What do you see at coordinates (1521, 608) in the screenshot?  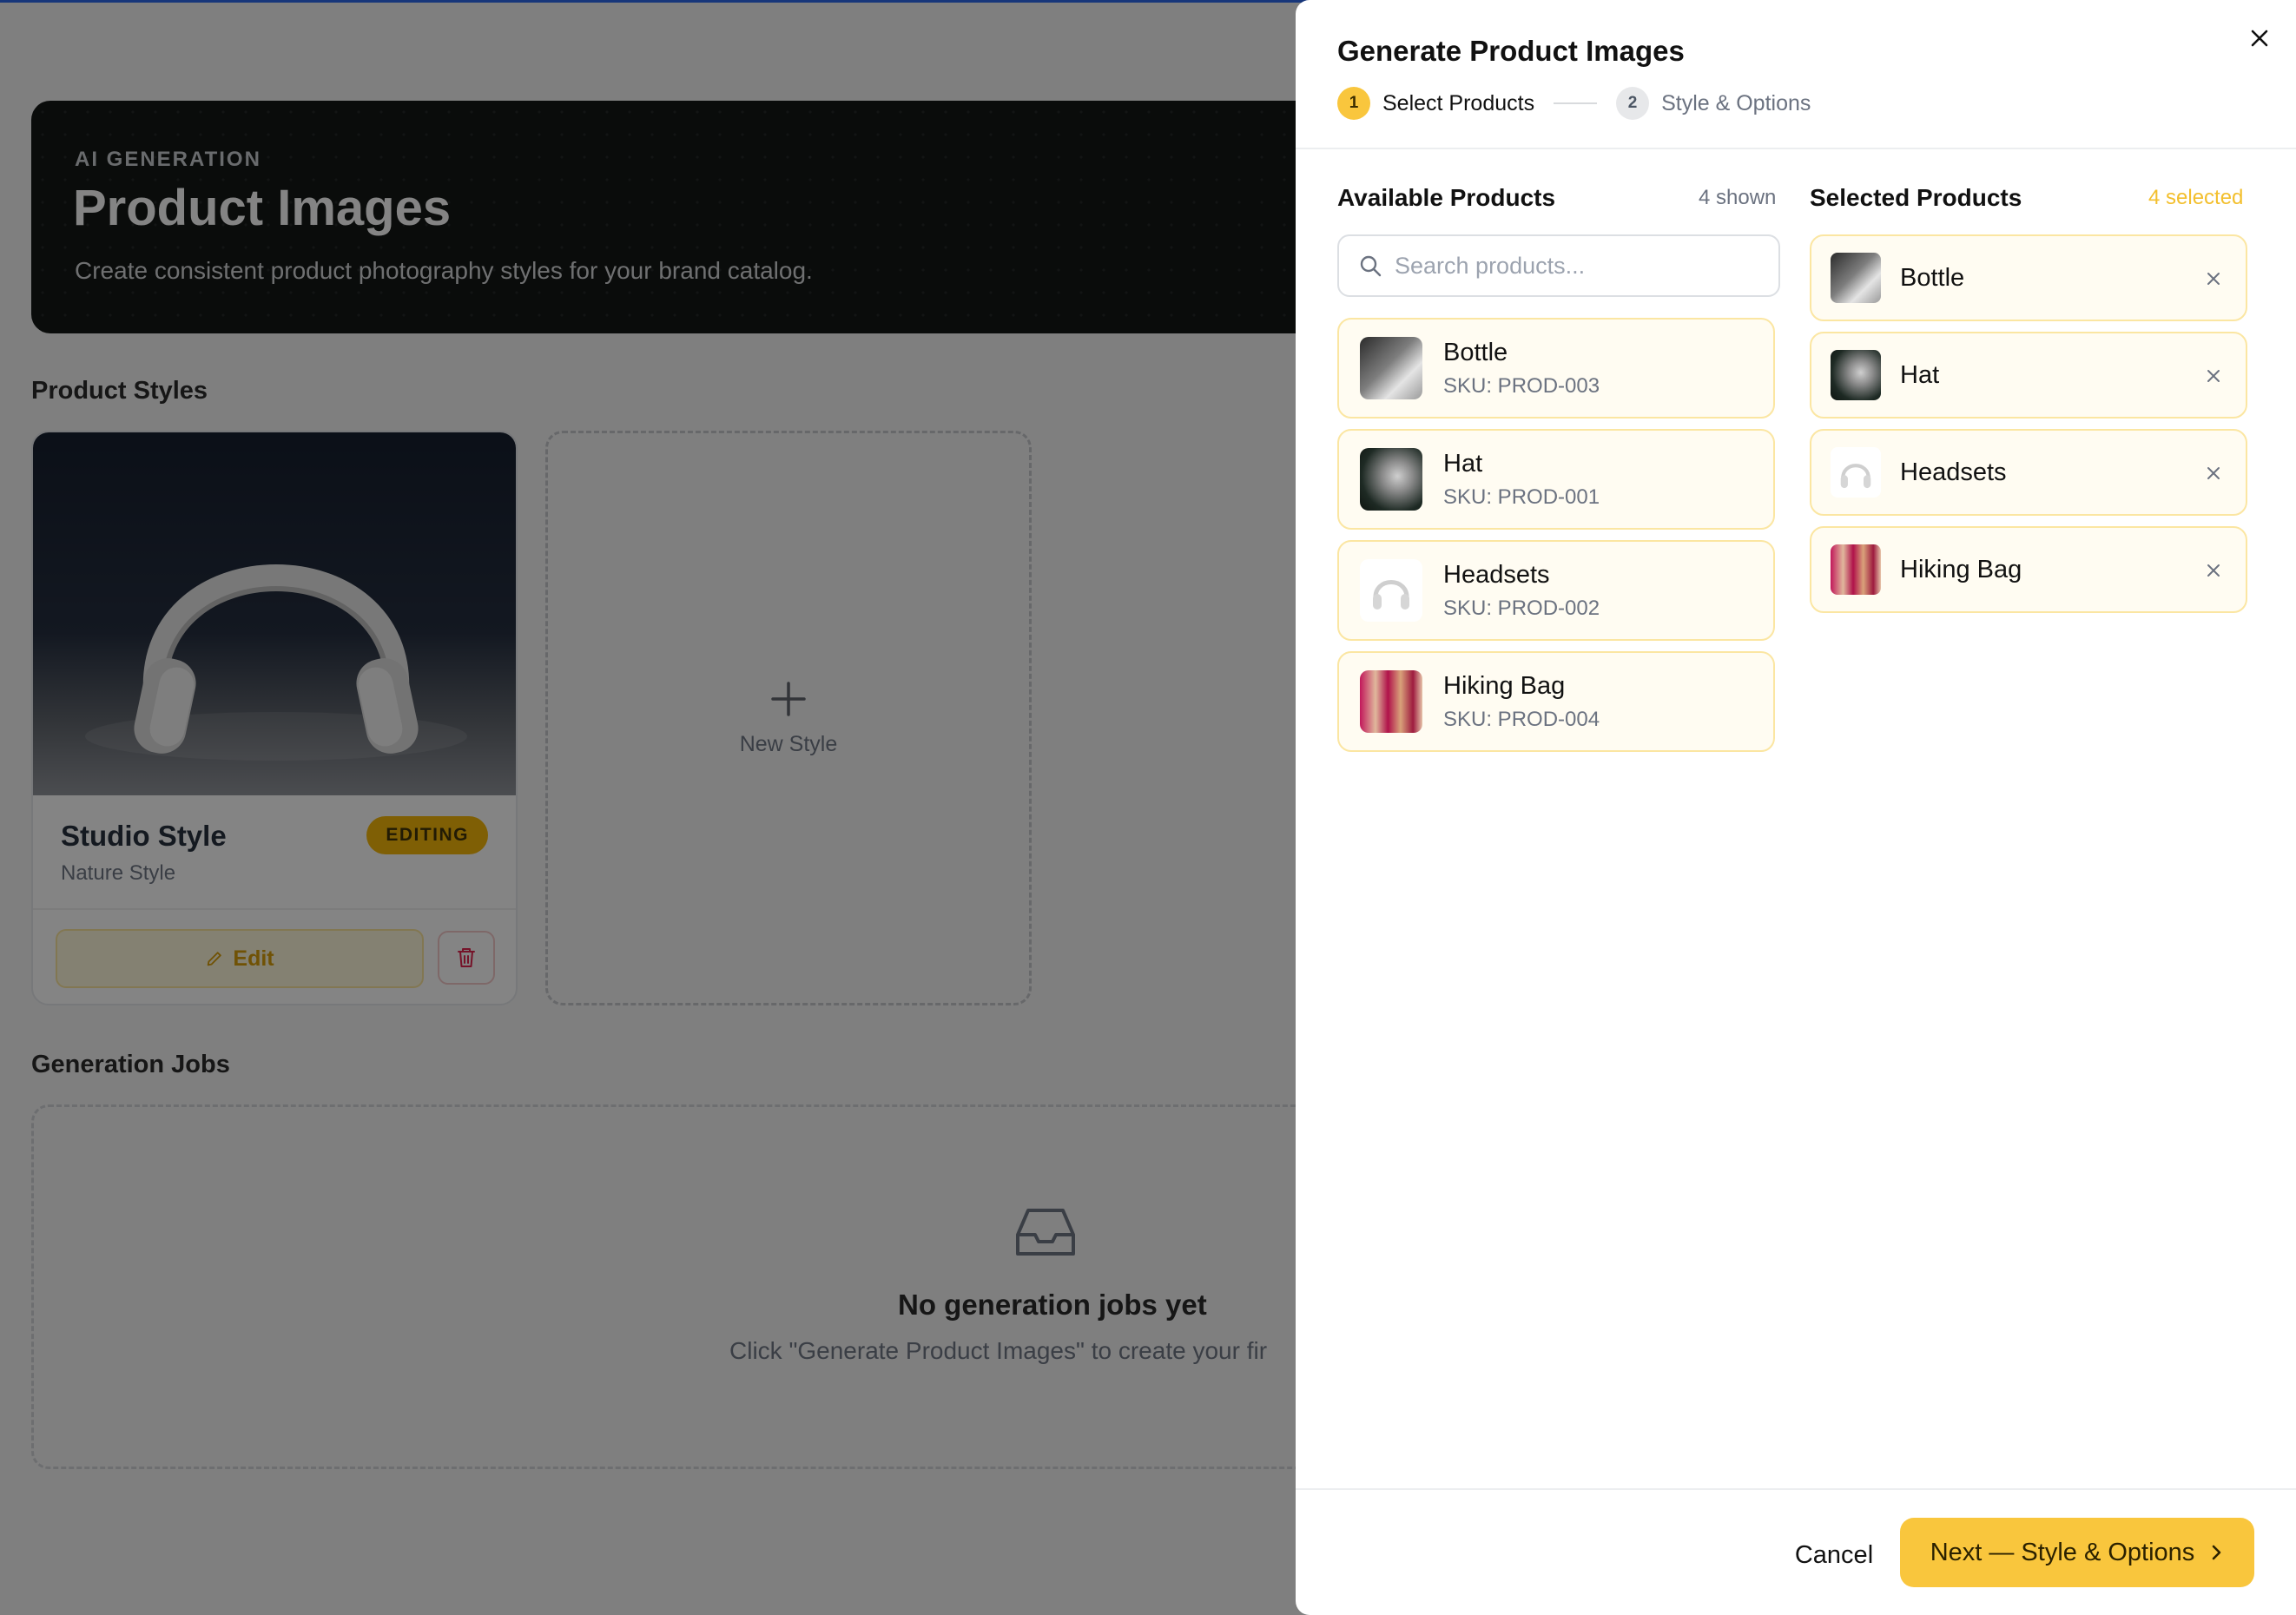 I see `product-sku: SKU: PROD-002` at bounding box center [1521, 608].